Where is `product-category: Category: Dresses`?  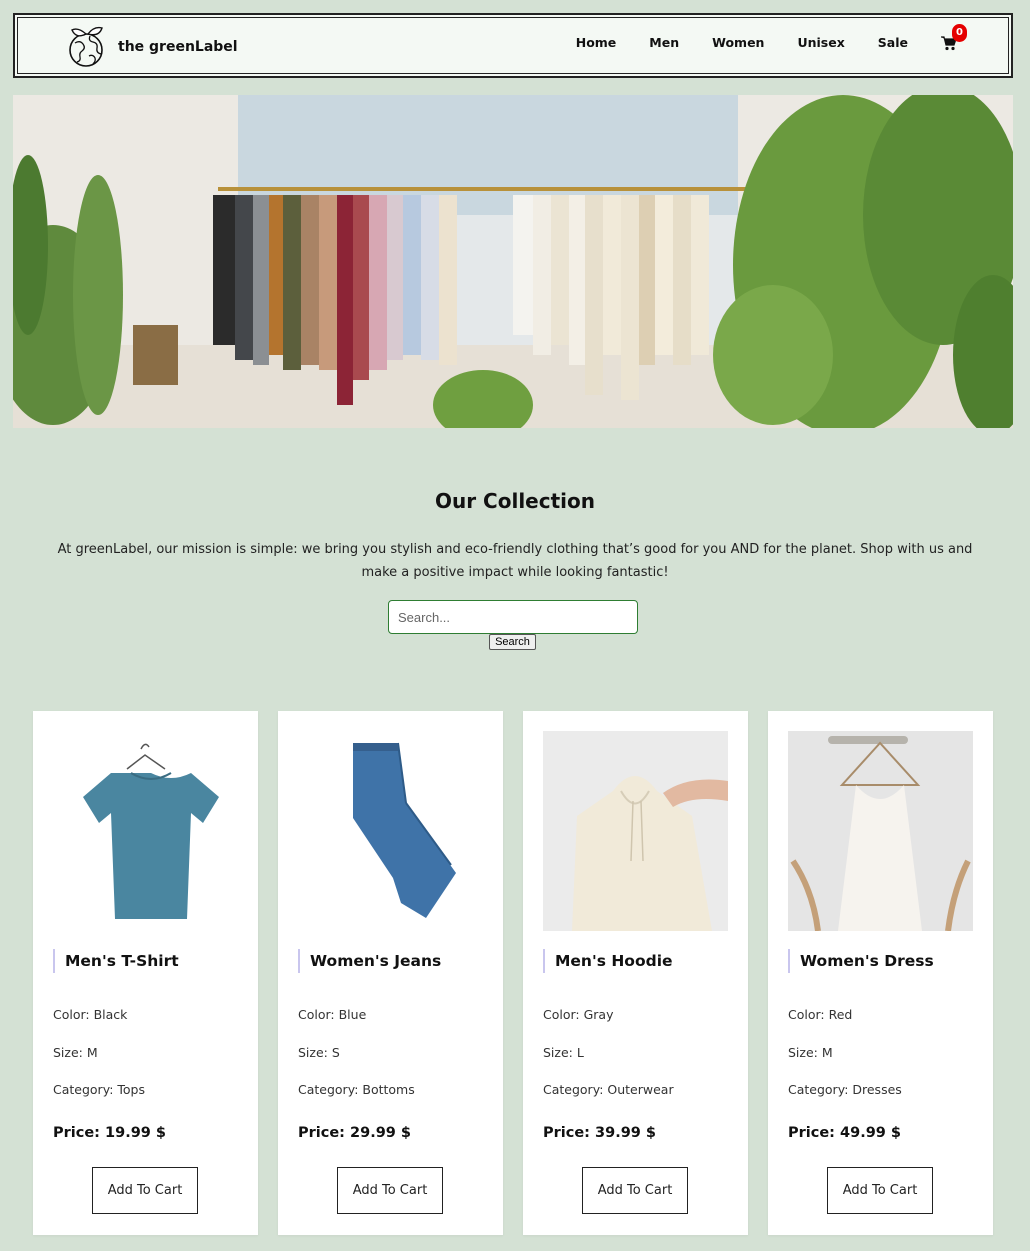 product-category: Category: Dresses is located at coordinates (845, 1089).